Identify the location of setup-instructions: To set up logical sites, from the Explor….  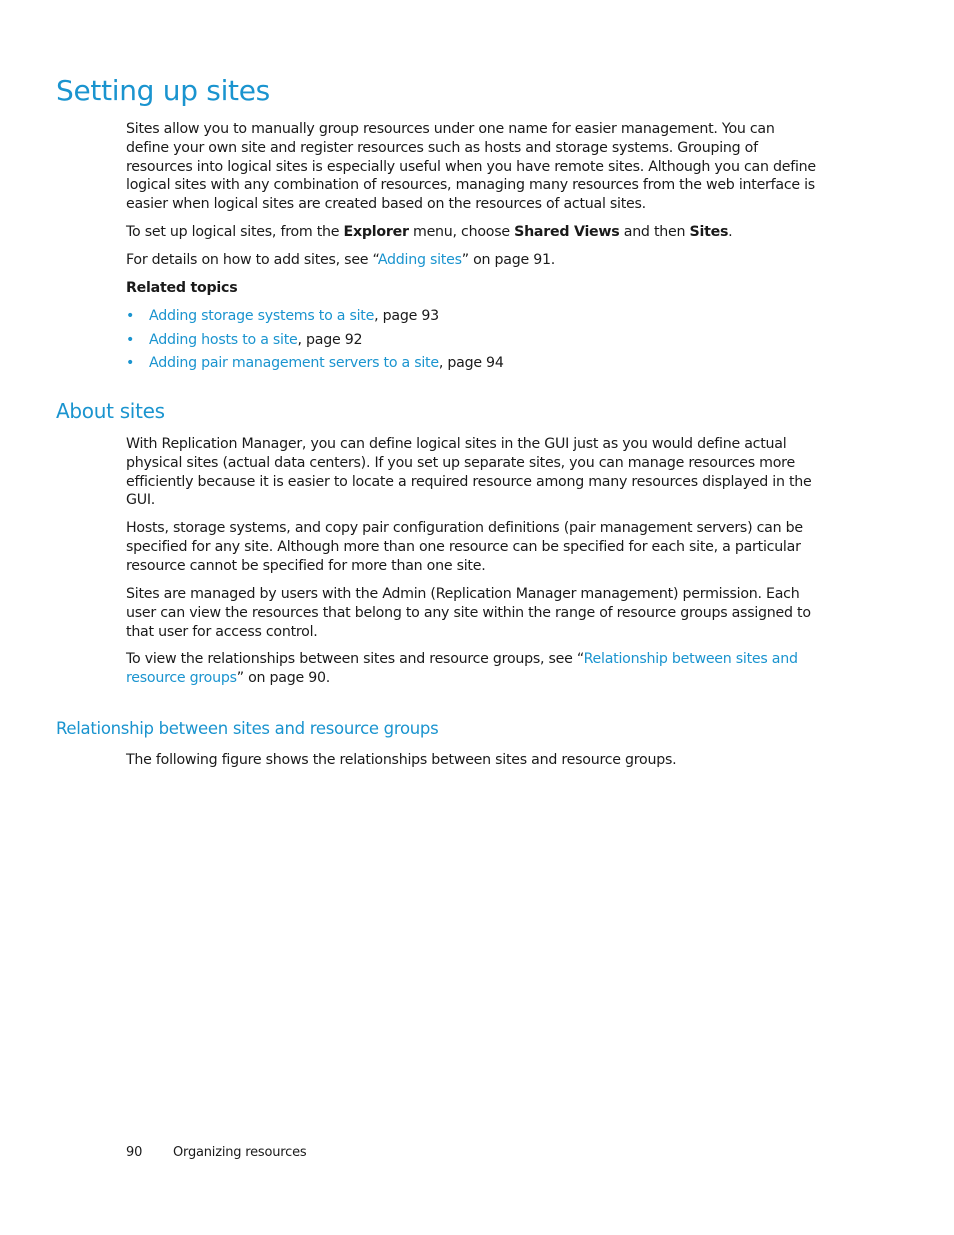
(471, 232).